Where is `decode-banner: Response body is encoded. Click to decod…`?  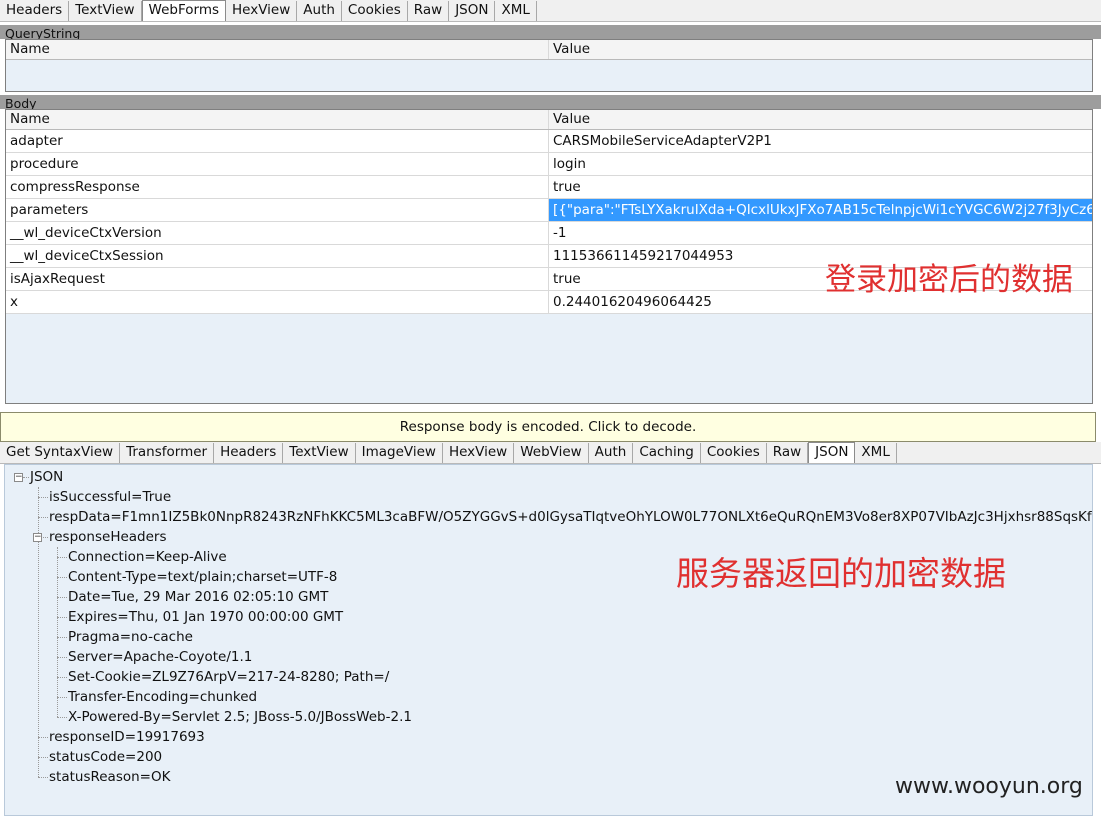
decode-banner: Response body is encoded. Click to decod… is located at coordinates (548, 427).